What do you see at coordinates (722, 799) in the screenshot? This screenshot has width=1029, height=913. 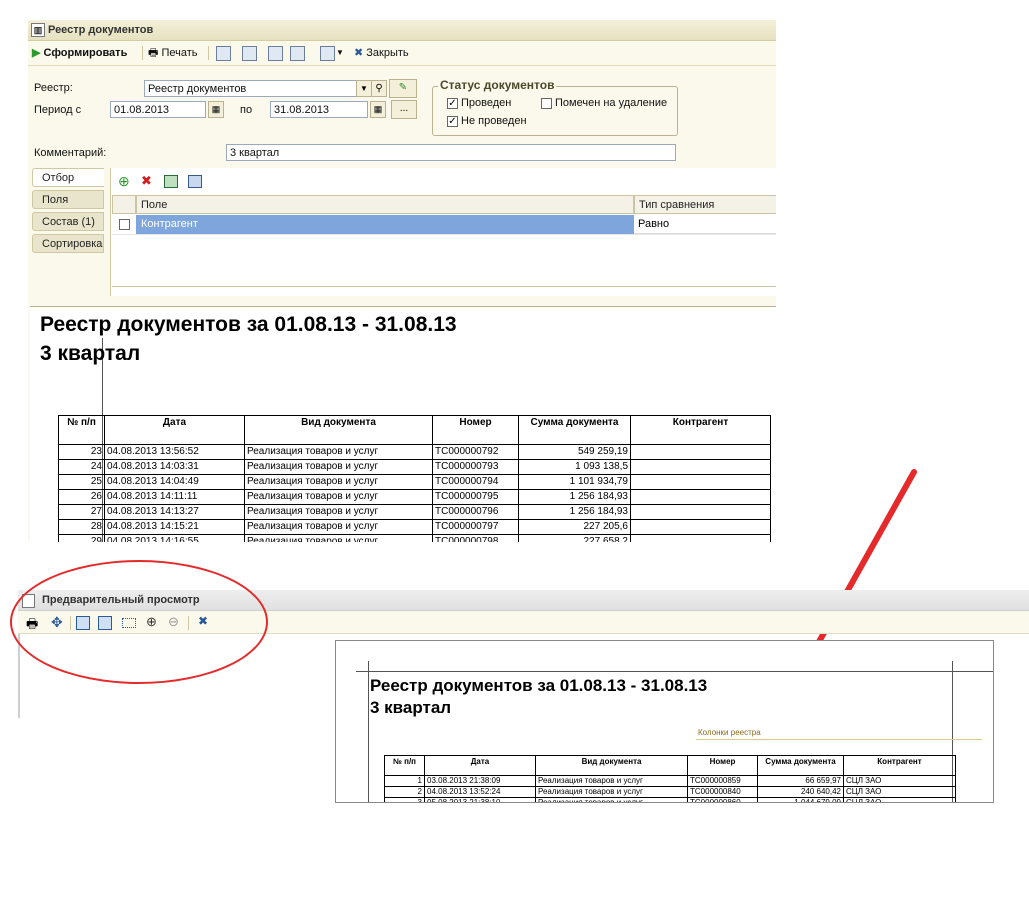 I see `cell-number: ТС000000860` at bounding box center [722, 799].